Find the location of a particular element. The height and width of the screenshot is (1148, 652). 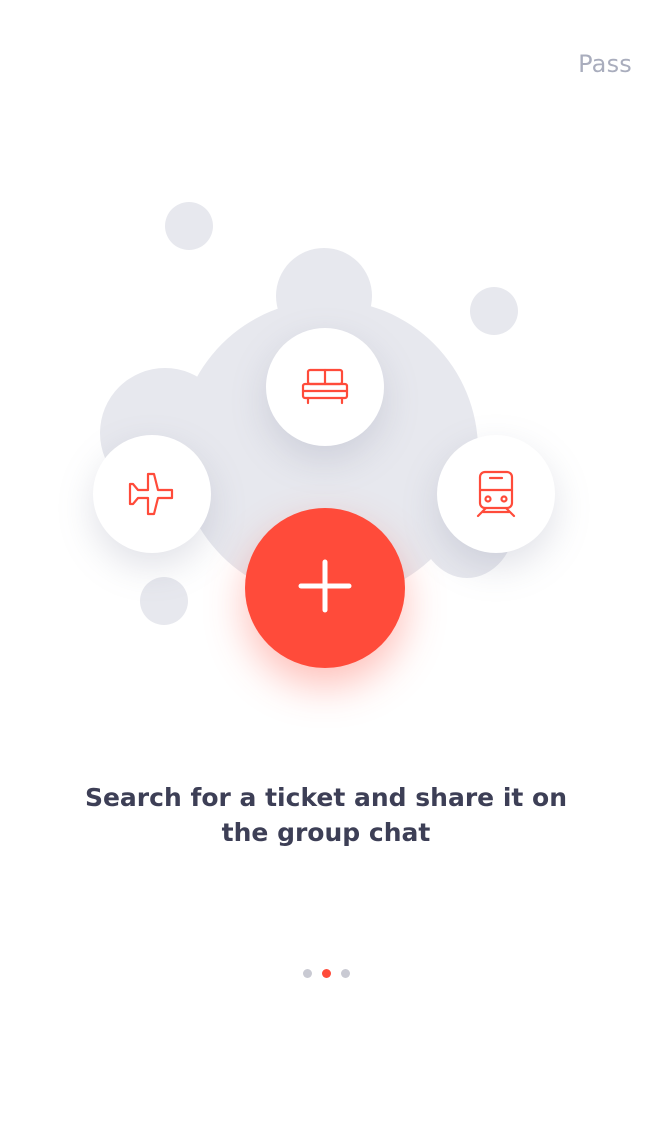

plus-icon is located at coordinates (325, 588).